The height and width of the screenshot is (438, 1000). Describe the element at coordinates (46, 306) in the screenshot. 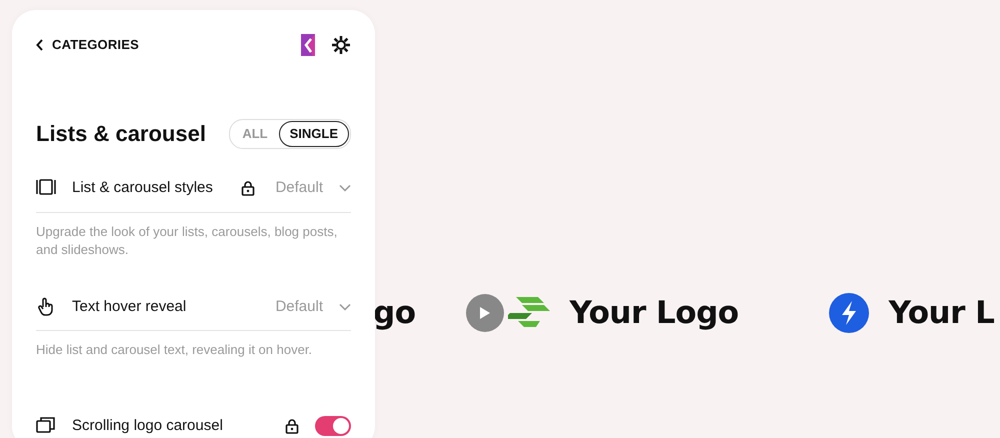

I see `pointing-hand-icon` at that location.